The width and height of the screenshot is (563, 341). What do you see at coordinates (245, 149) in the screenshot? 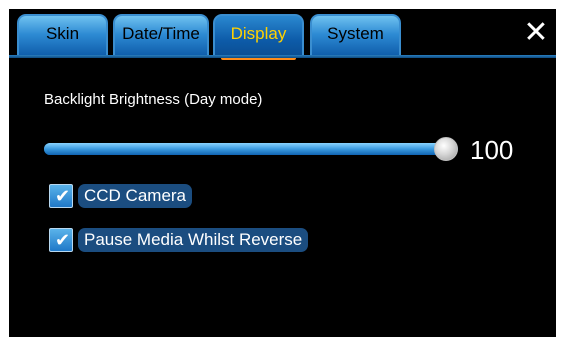
I see `slider-fill` at bounding box center [245, 149].